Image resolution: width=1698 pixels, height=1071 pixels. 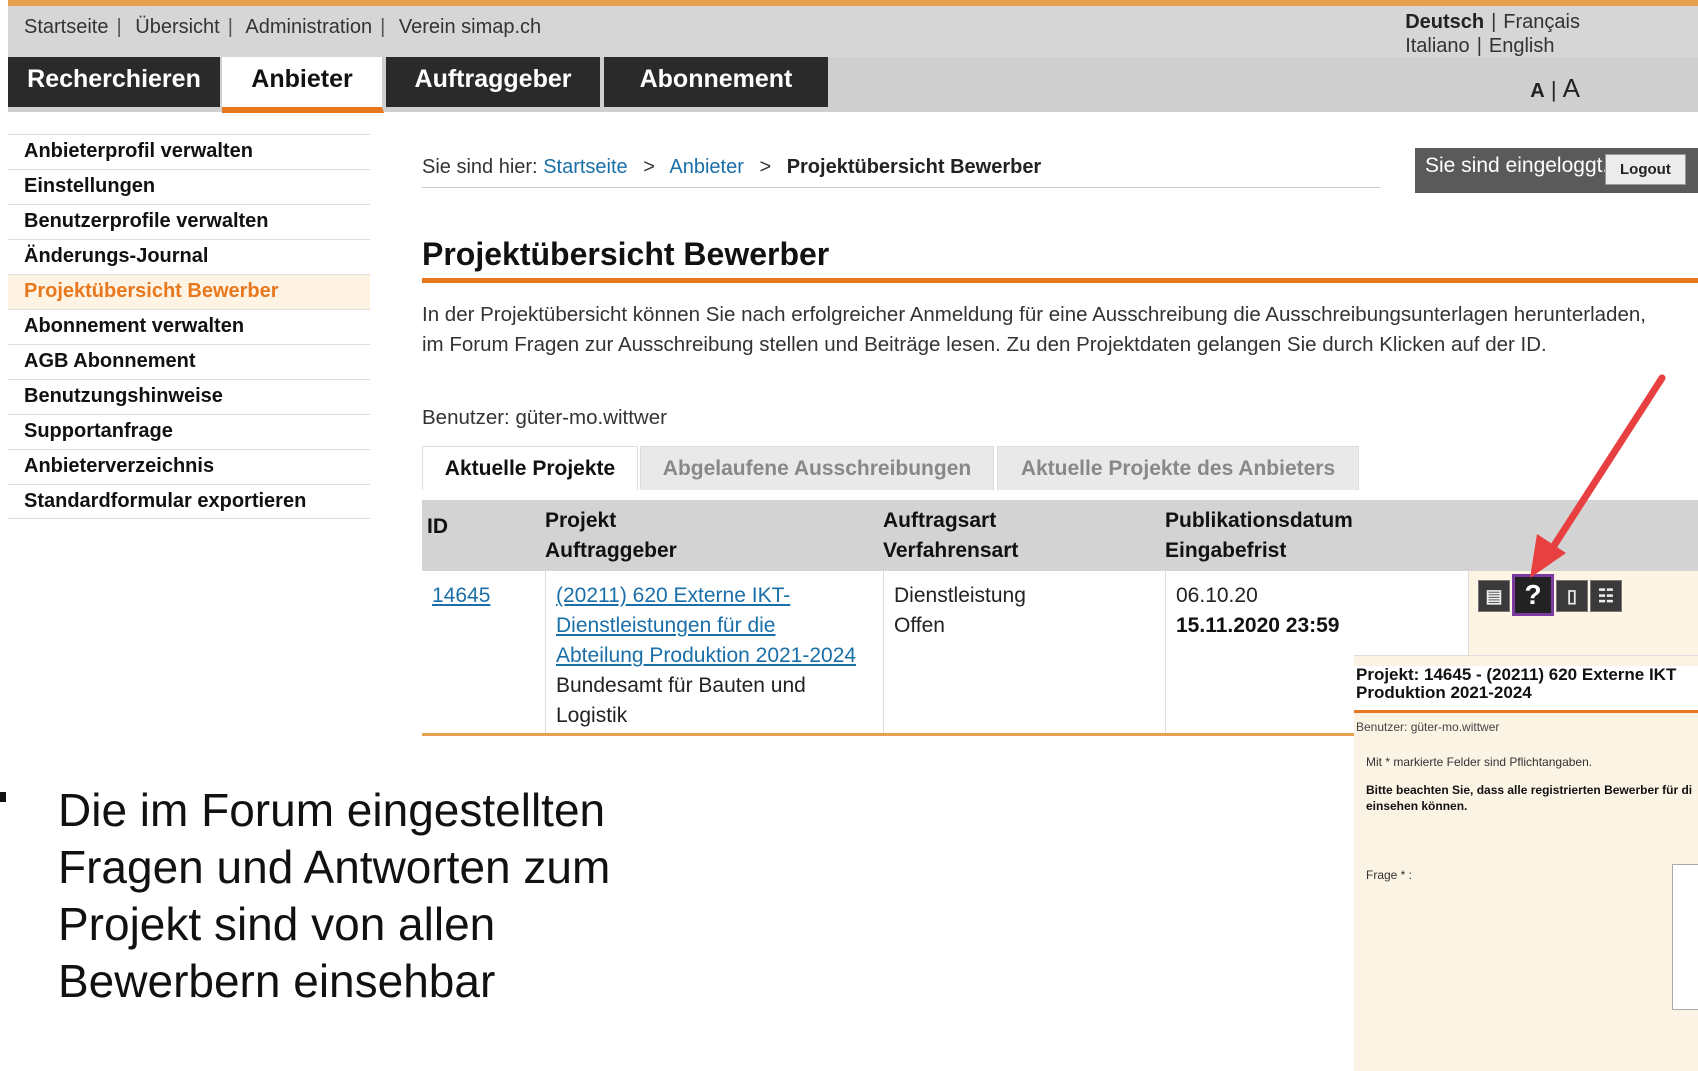 What do you see at coordinates (1178, 468) in the screenshot?
I see `tab-aktuelle-projekte-anbieter: Aktuelle Projekte des Anbieters` at bounding box center [1178, 468].